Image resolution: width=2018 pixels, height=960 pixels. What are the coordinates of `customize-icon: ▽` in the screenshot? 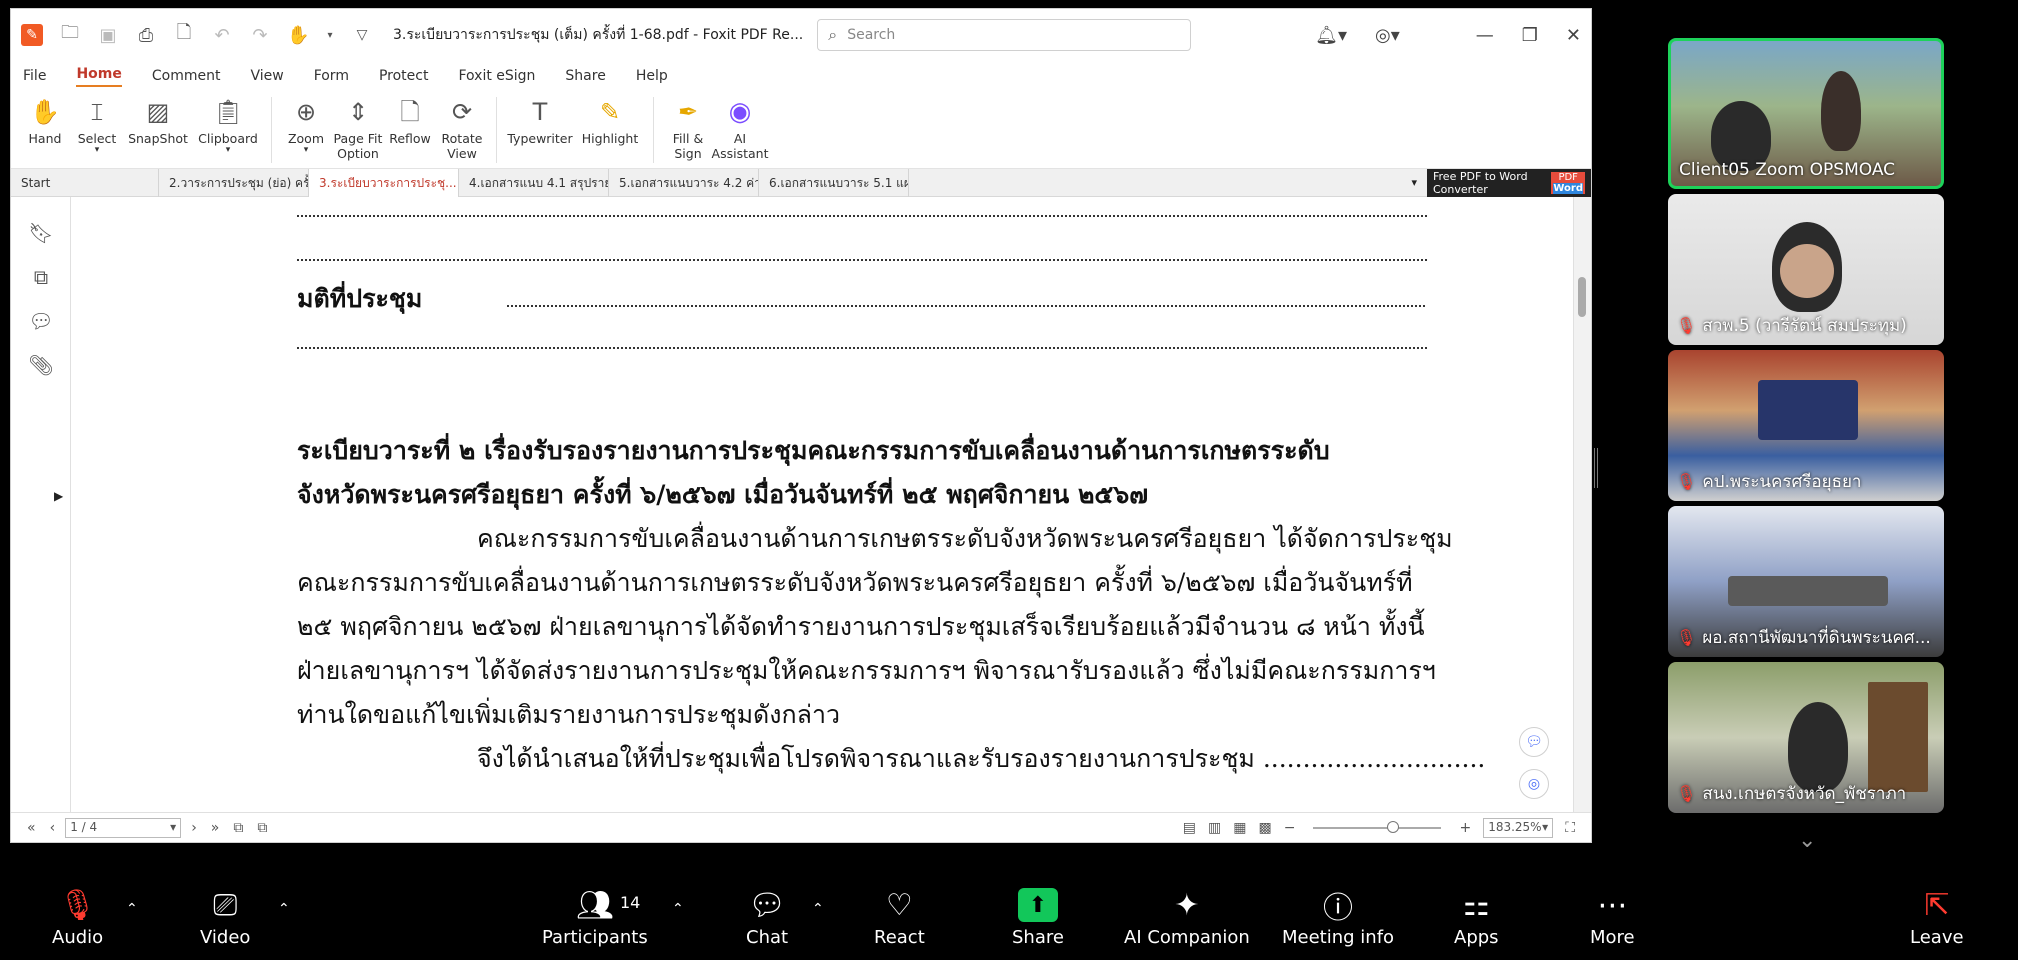 It's located at (362, 35).